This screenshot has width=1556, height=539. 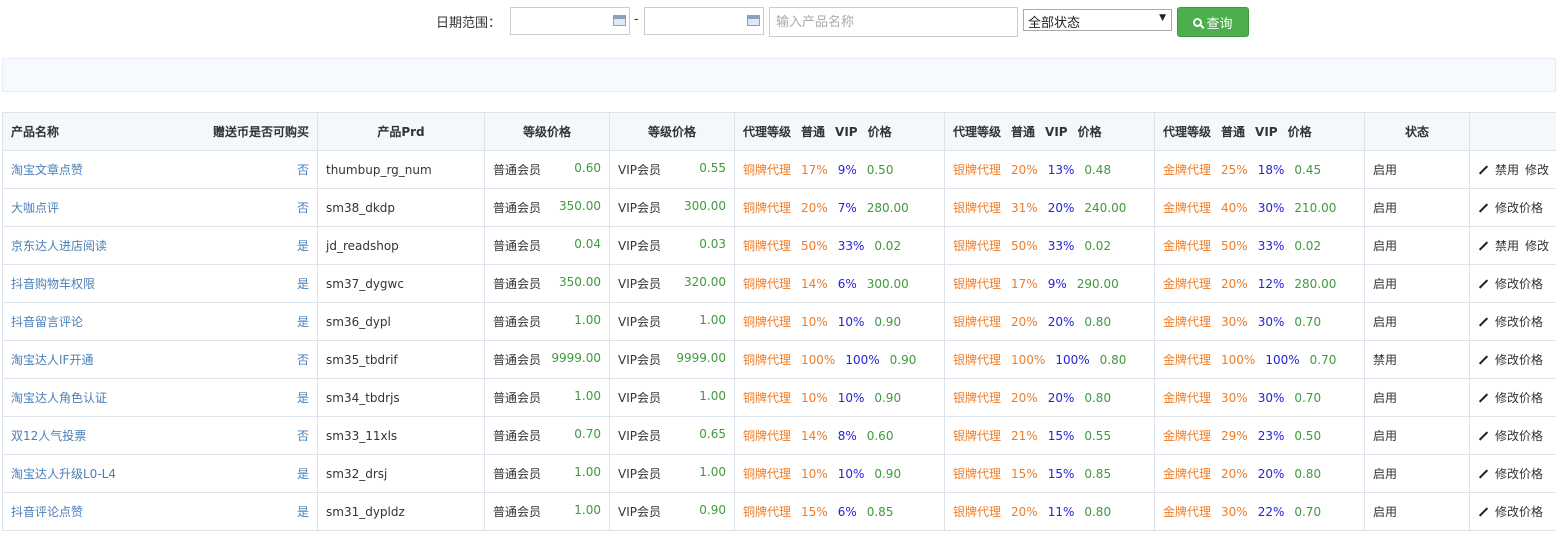 What do you see at coordinates (1049, 131) in the screenshot?
I see `col-header-agent-silver: 代理等级 普通 VIP 价格` at bounding box center [1049, 131].